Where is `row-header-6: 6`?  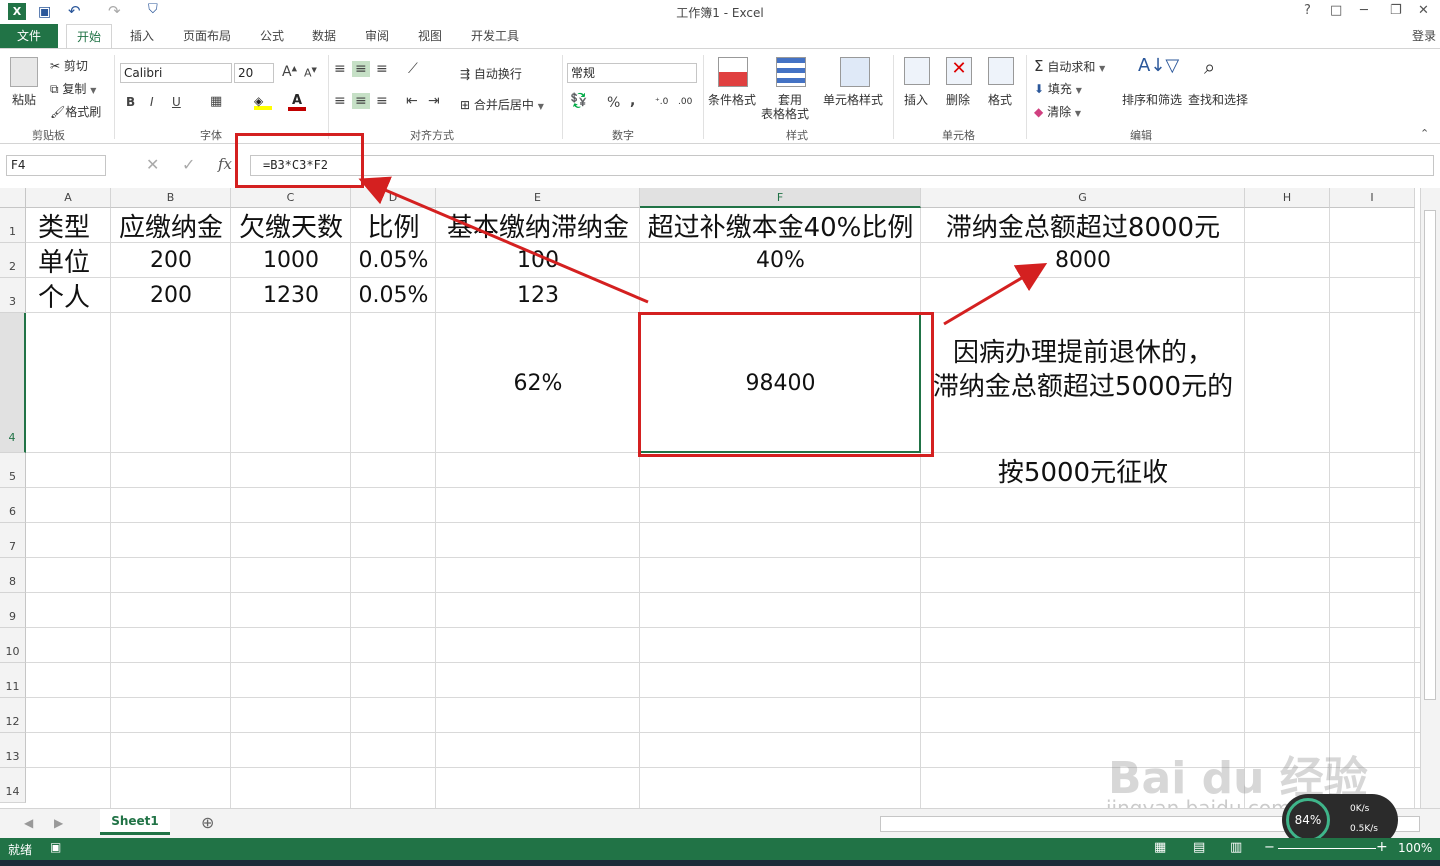 row-header-6: 6 is located at coordinates (13, 505).